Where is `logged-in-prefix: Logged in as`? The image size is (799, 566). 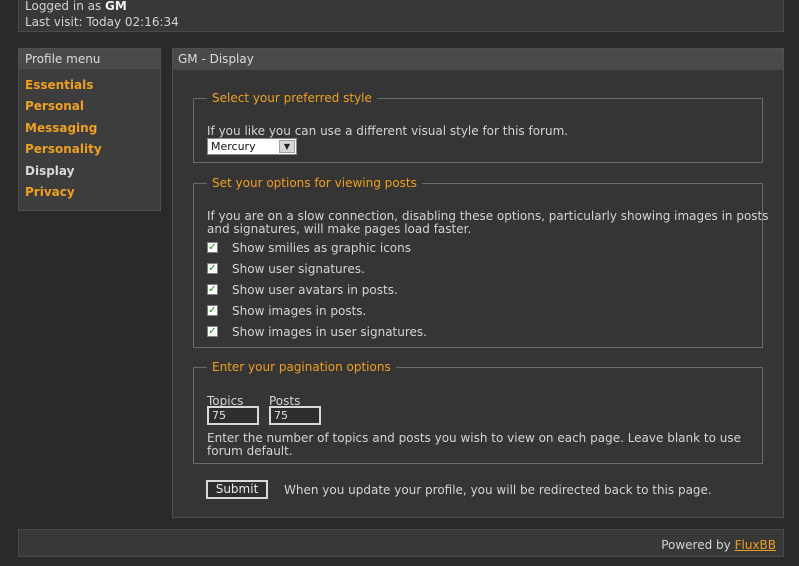 logged-in-prefix: Logged in as is located at coordinates (65, 6).